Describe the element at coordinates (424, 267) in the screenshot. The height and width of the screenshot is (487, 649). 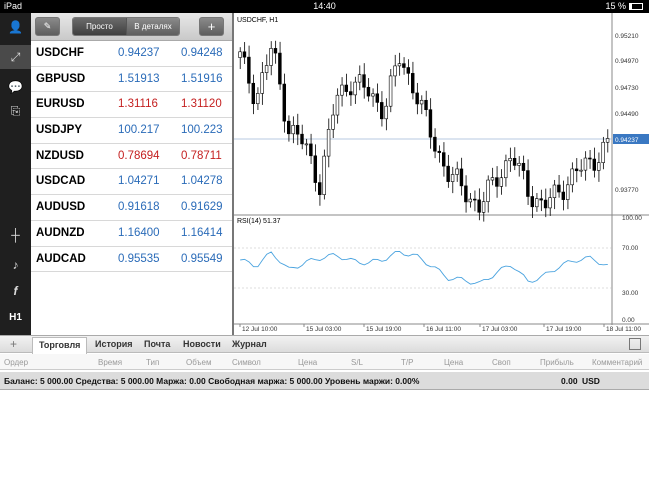
I see `rsi-line` at that location.